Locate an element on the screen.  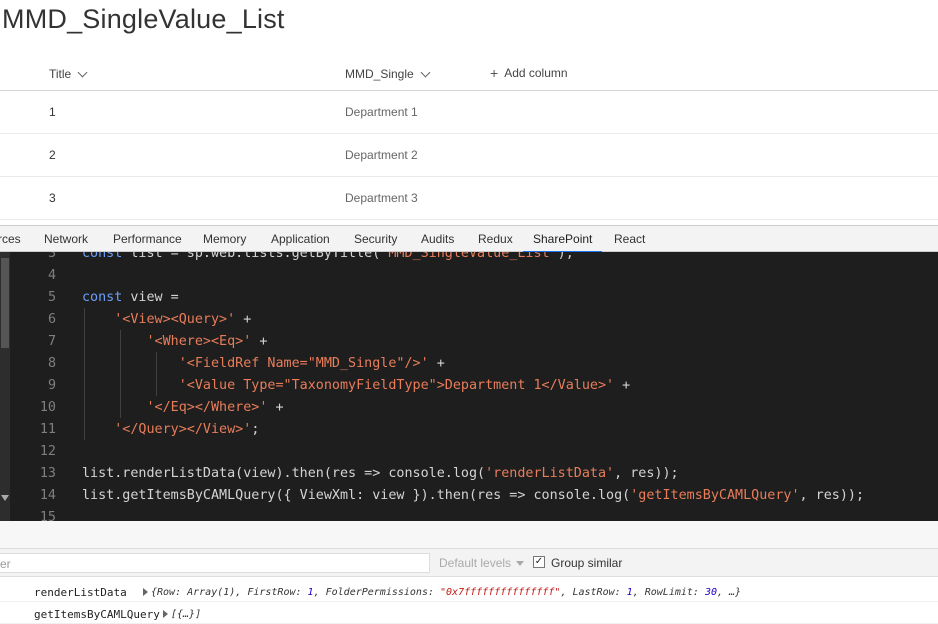
tab-audits: Audits is located at coordinates (437, 239).